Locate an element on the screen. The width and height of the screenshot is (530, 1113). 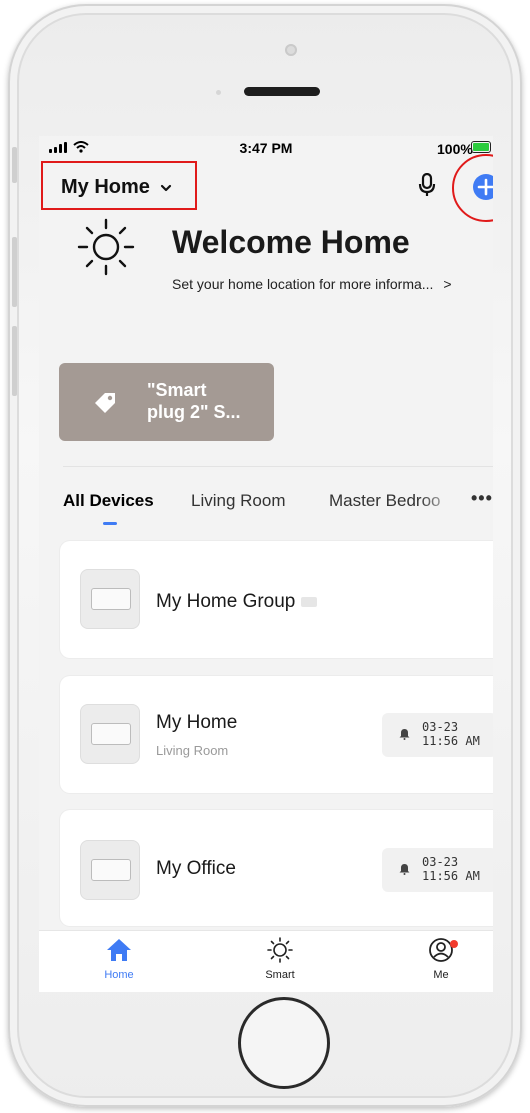
plus-icon is located at coordinates (485, 187).